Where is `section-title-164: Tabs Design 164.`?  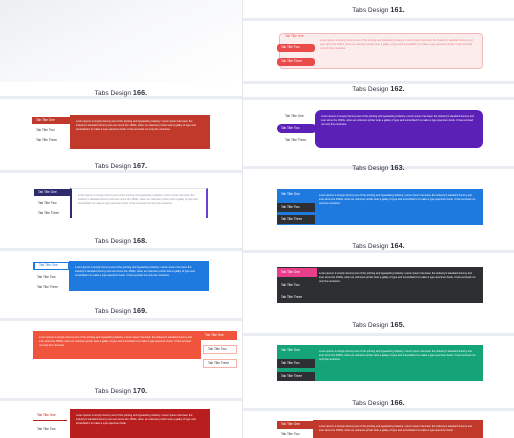
section-title-164: Tabs Design 164. is located at coordinates (378, 245).